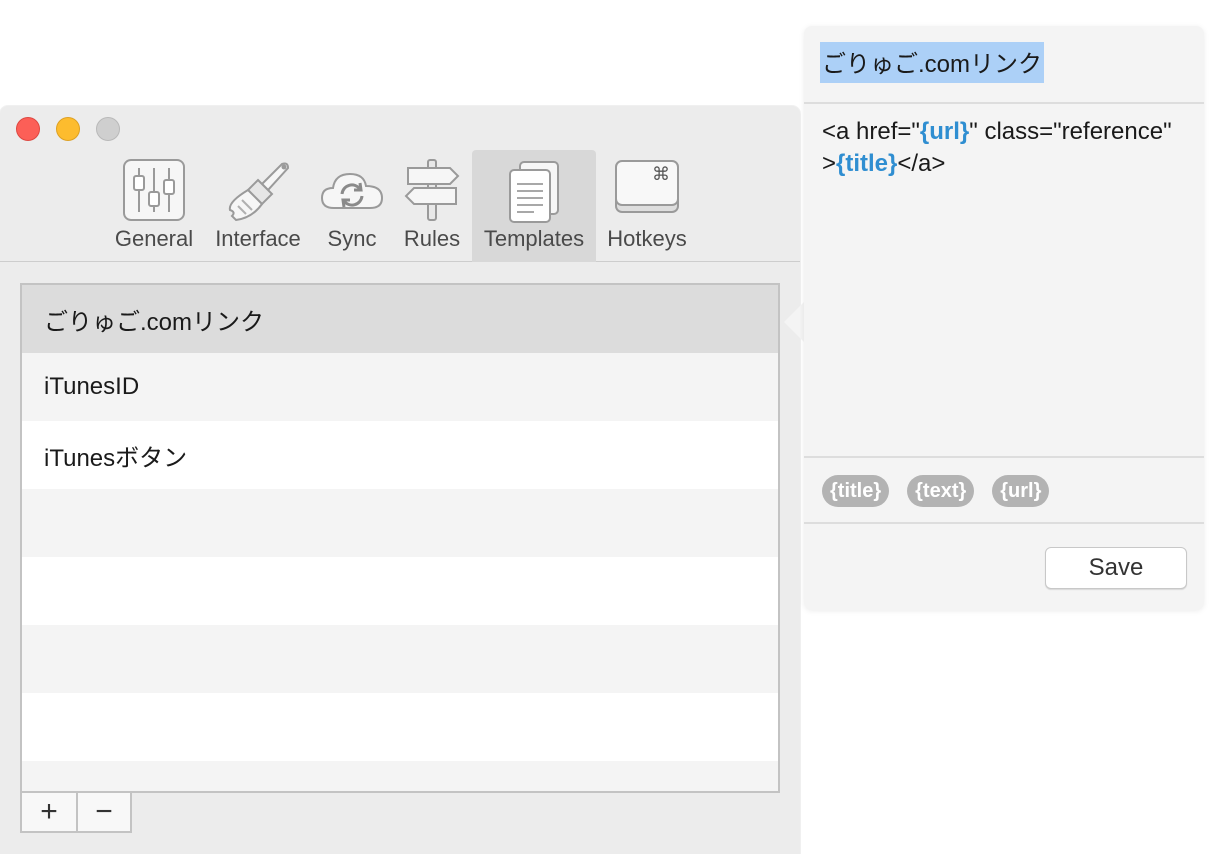  I want to click on tab-label: General, so click(154, 238).